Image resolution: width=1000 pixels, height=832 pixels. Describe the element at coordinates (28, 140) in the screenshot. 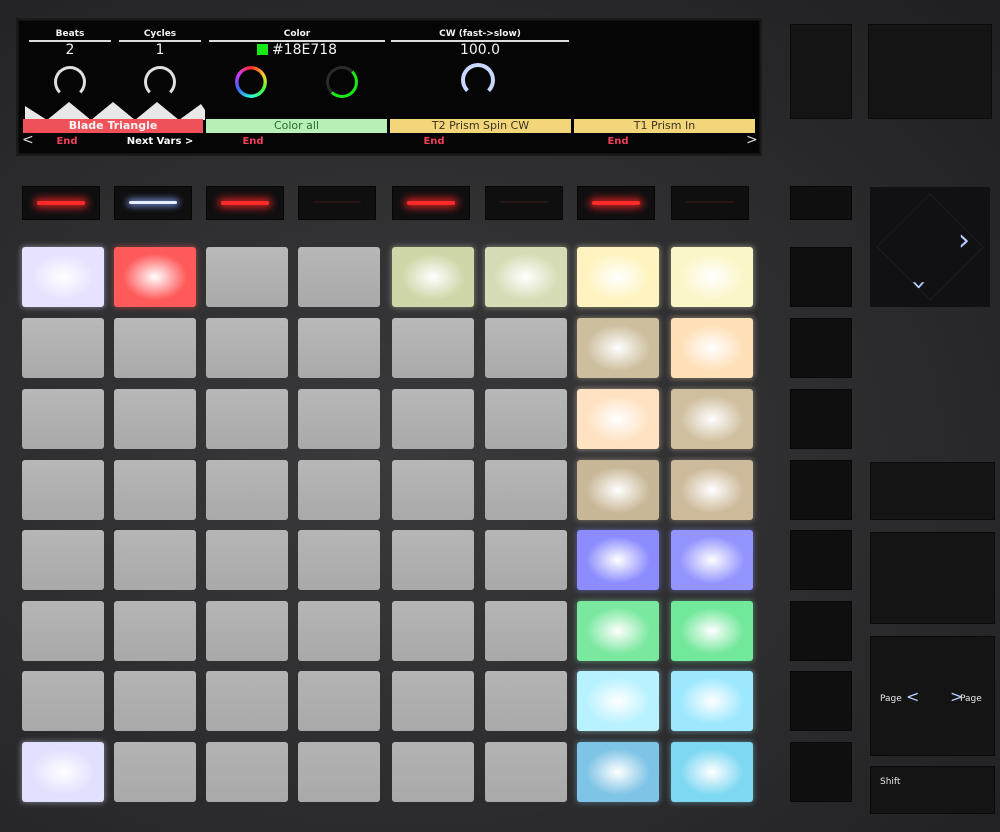

I see `prev-arrow-icon: <` at that location.